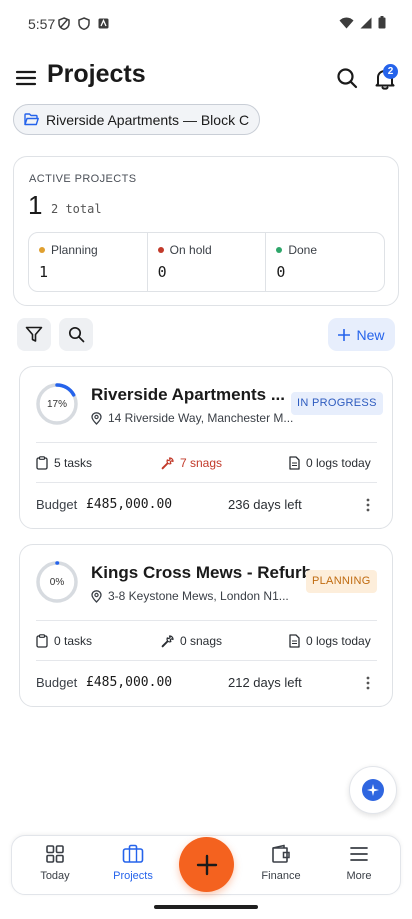 The image size is (412, 919). I want to click on total-count: 2 total, so click(76, 209).